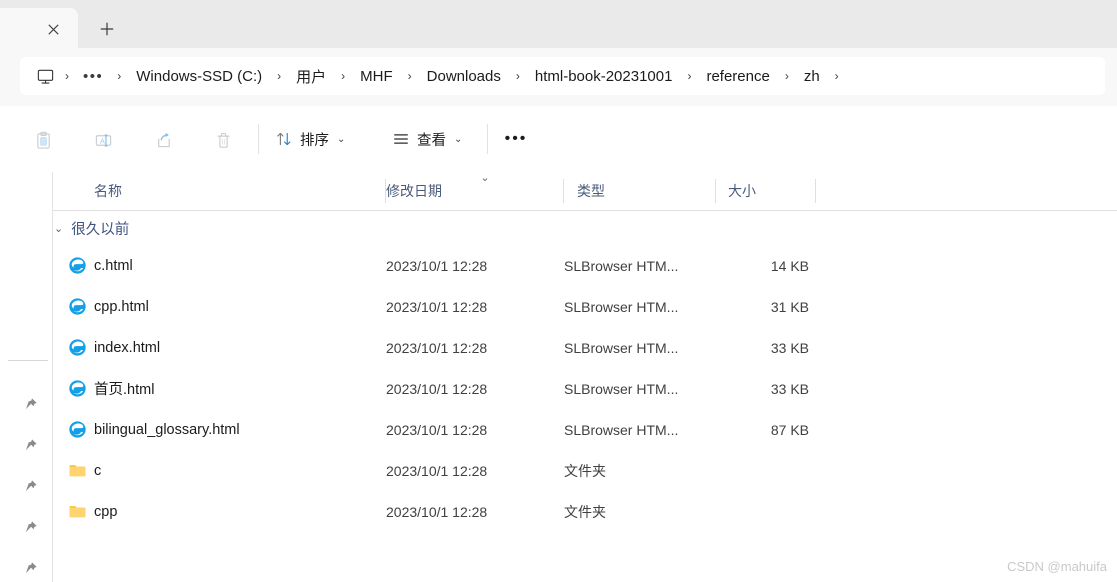 This screenshot has width=1117, height=582. Describe the element at coordinates (604, 76) in the screenshot. I see `breadcrumb-item-html-book: html-book-20231001` at that location.